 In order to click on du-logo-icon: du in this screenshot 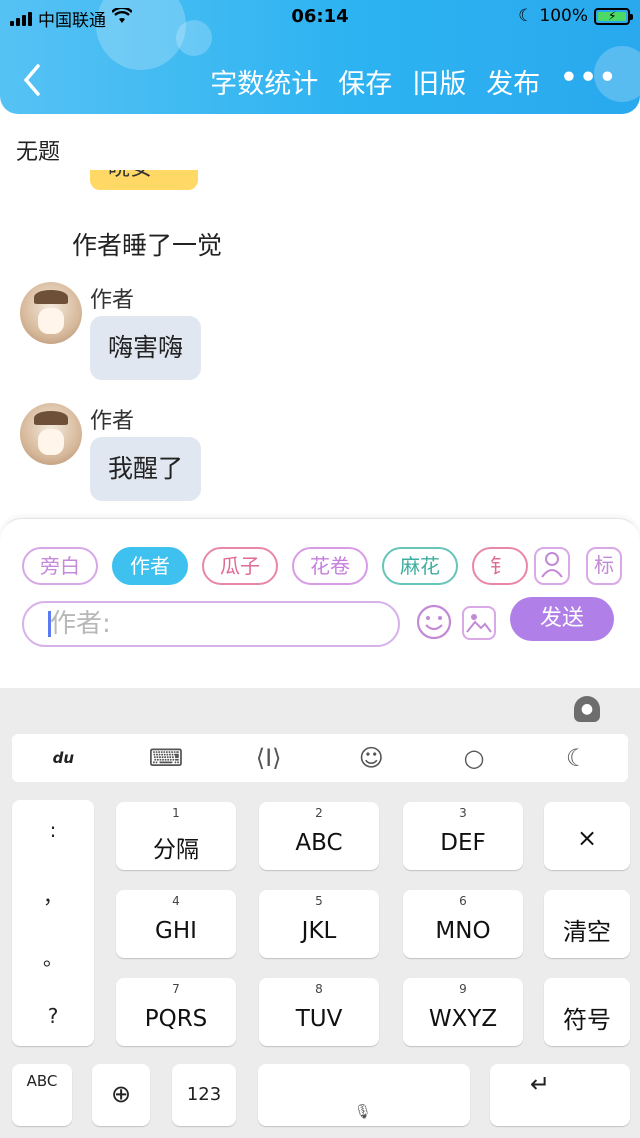, I will do `click(63, 758)`.